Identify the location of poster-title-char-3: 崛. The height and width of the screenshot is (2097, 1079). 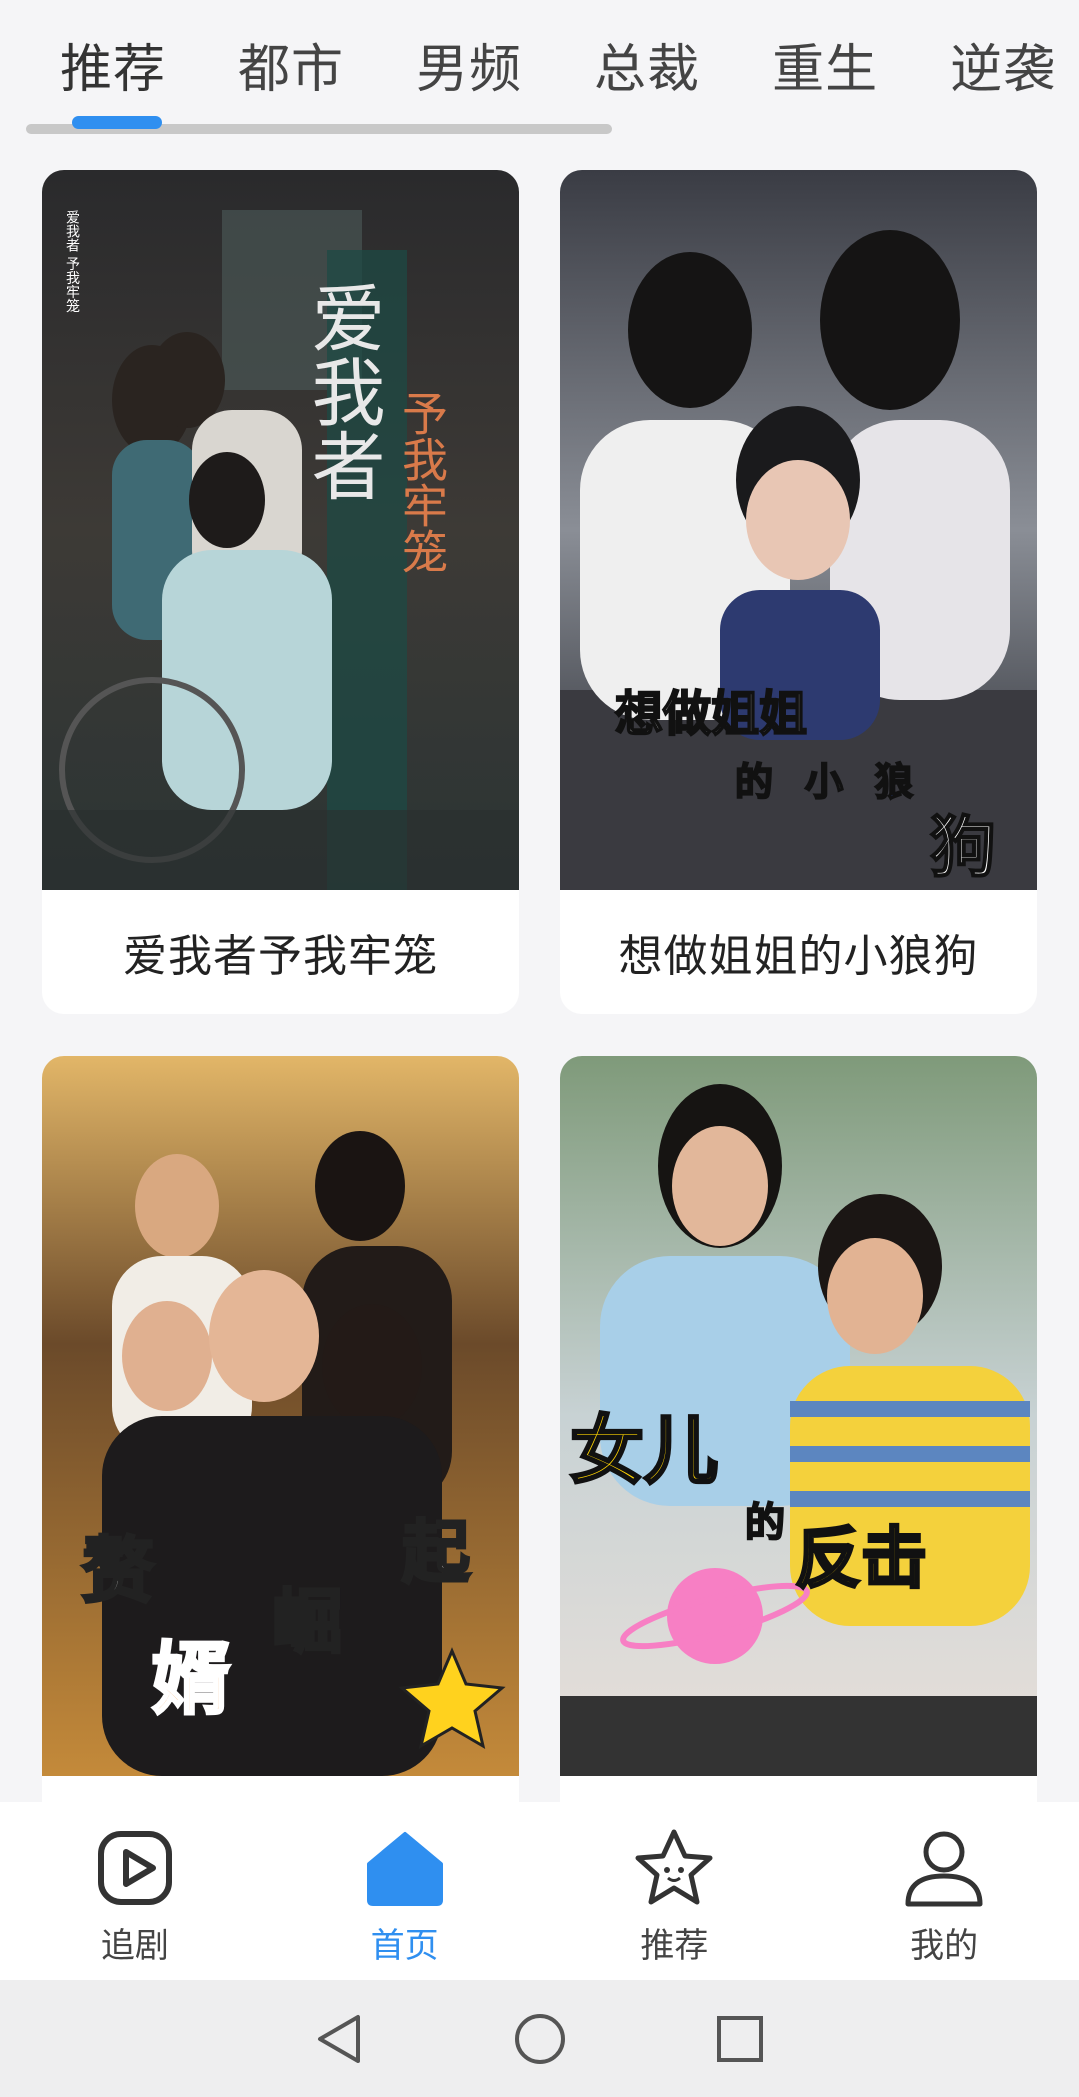
(307, 1622).